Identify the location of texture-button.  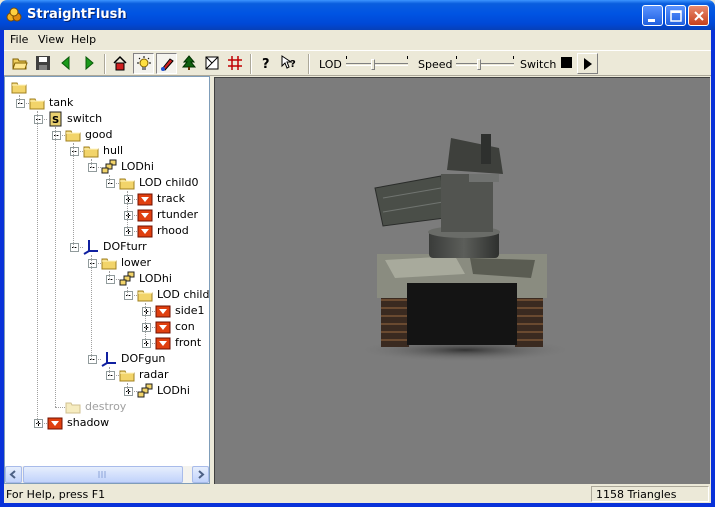
(212, 63).